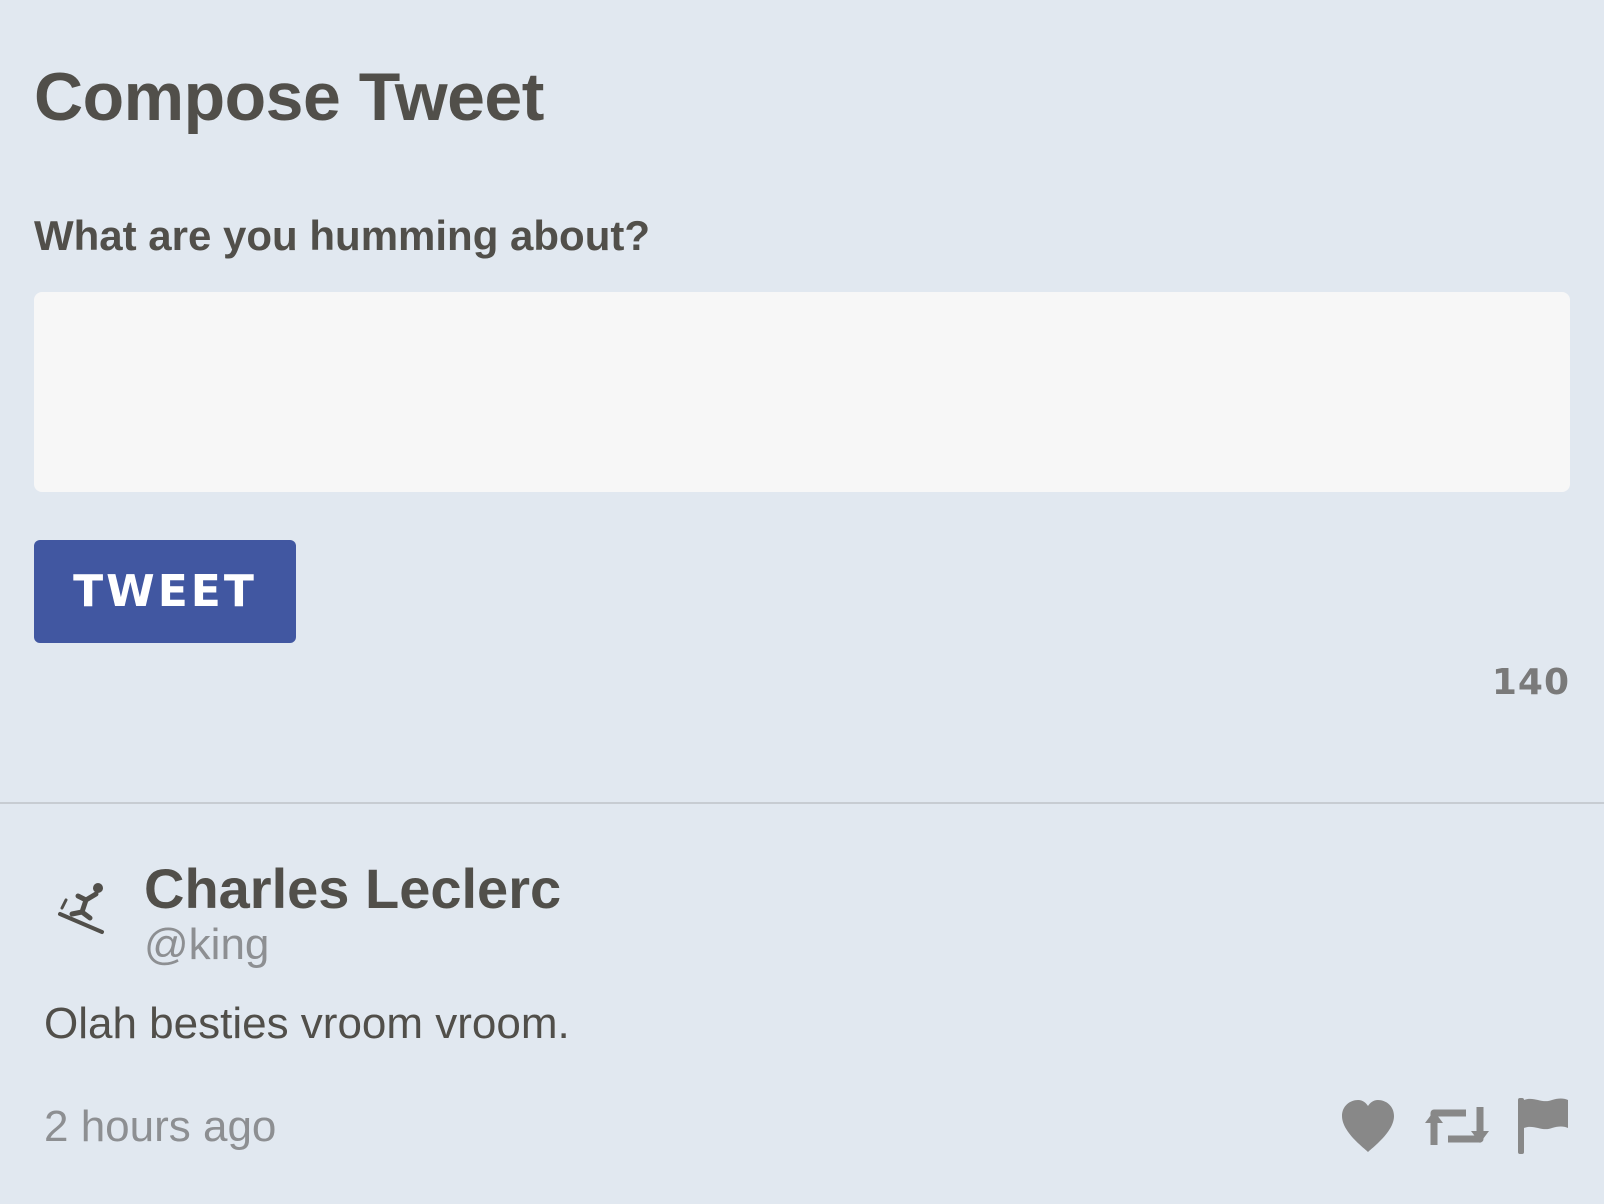 The height and width of the screenshot is (1204, 1604). I want to click on compose-title: Compose Tweet, so click(289, 97).